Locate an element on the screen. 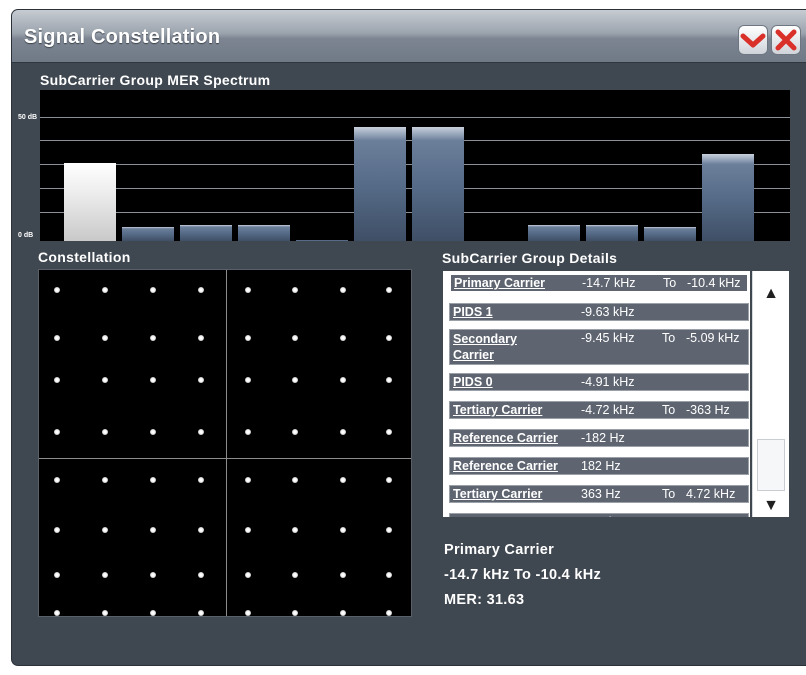 This screenshot has height=675, width=806. minimize-button is located at coordinates (753, 40).